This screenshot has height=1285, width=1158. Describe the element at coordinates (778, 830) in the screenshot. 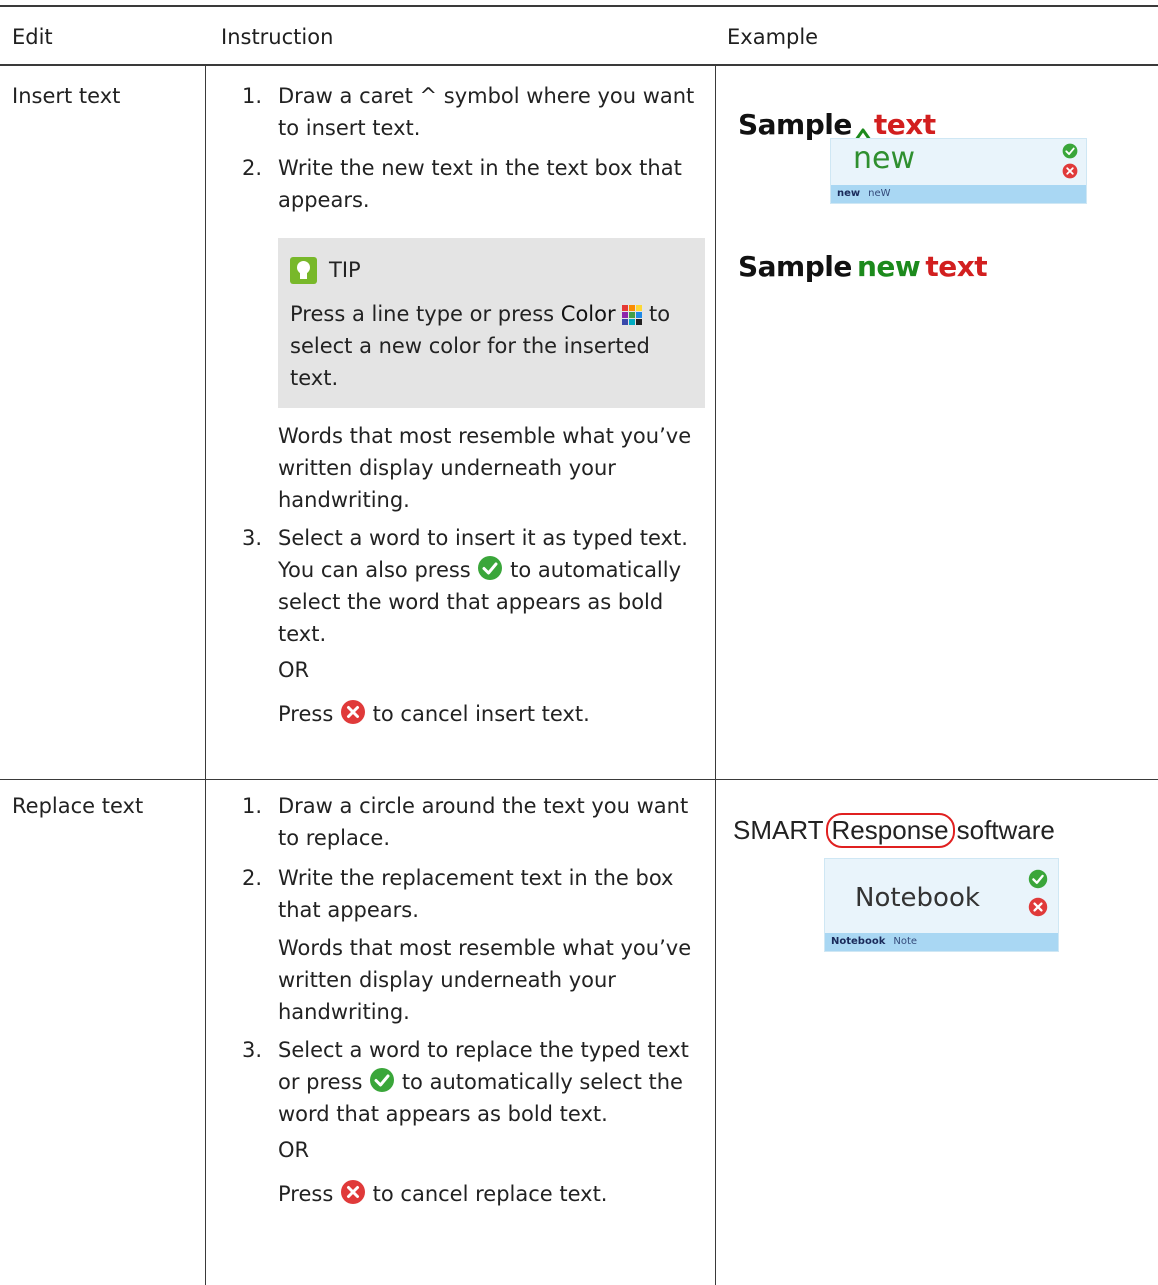

I see `sentence-before: SMART` at that location.